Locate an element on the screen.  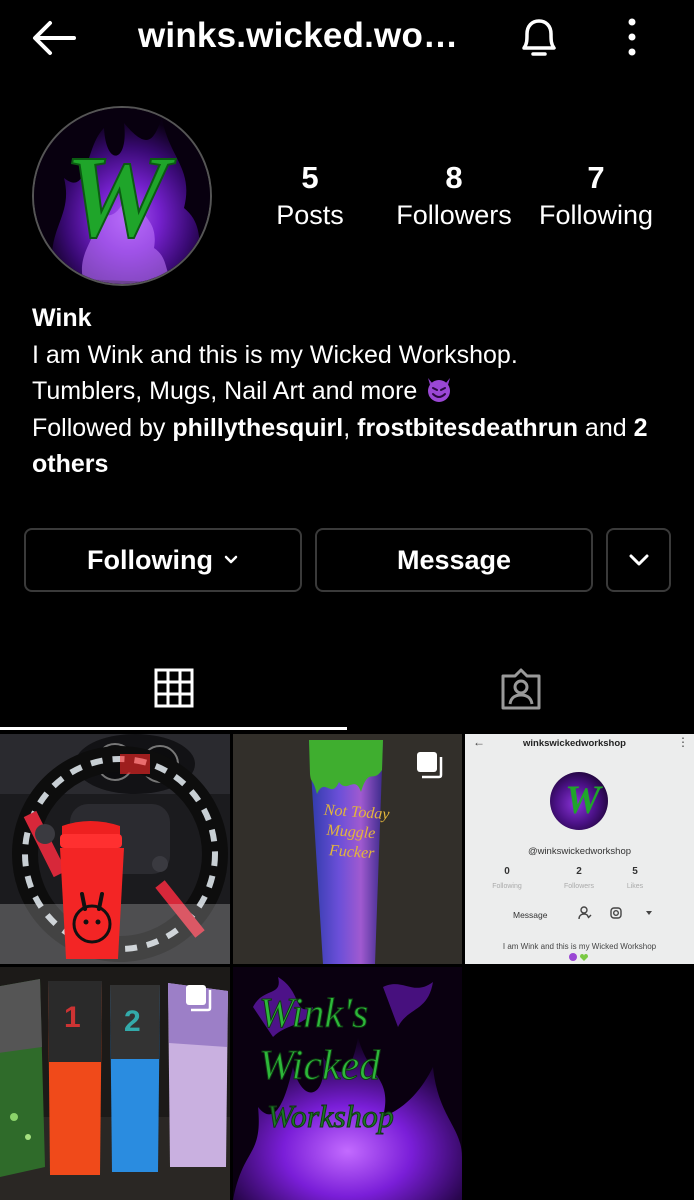
logo-text-1: Wink's is located at coordinates (313, 1014).